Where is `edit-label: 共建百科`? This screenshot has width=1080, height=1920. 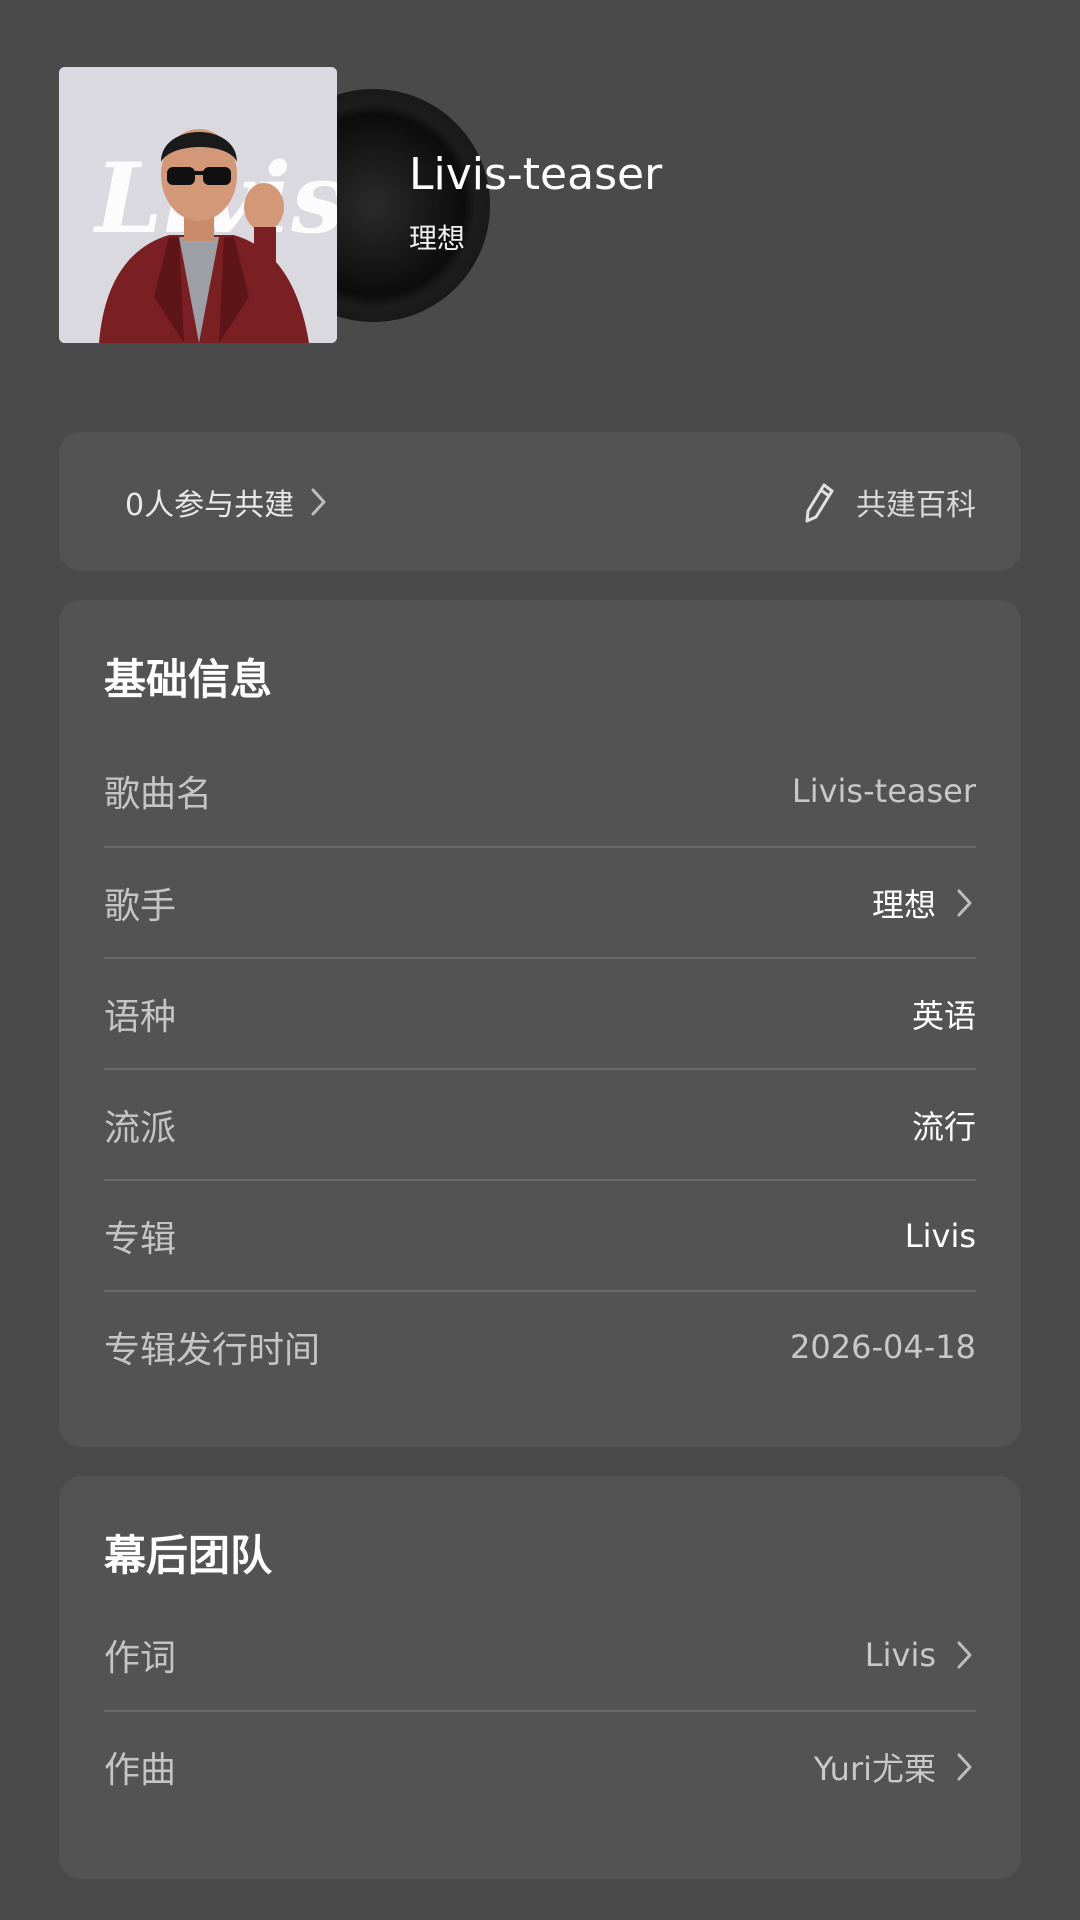 edit-label: 共建百科 is located at coordinates (916, 505).